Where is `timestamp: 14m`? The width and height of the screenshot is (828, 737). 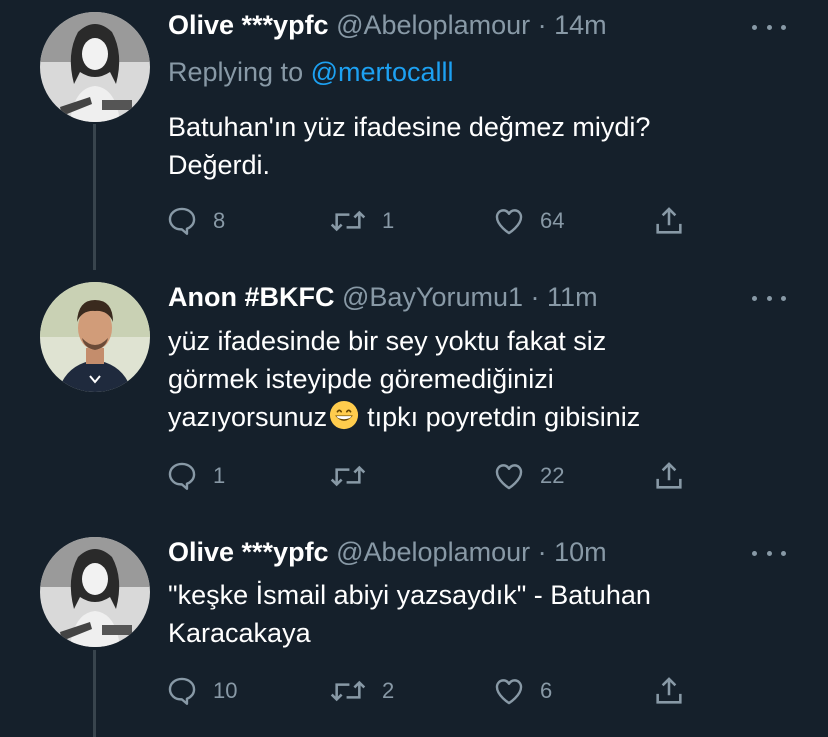
timestamp: 14m is located at coordinates (580, 25).